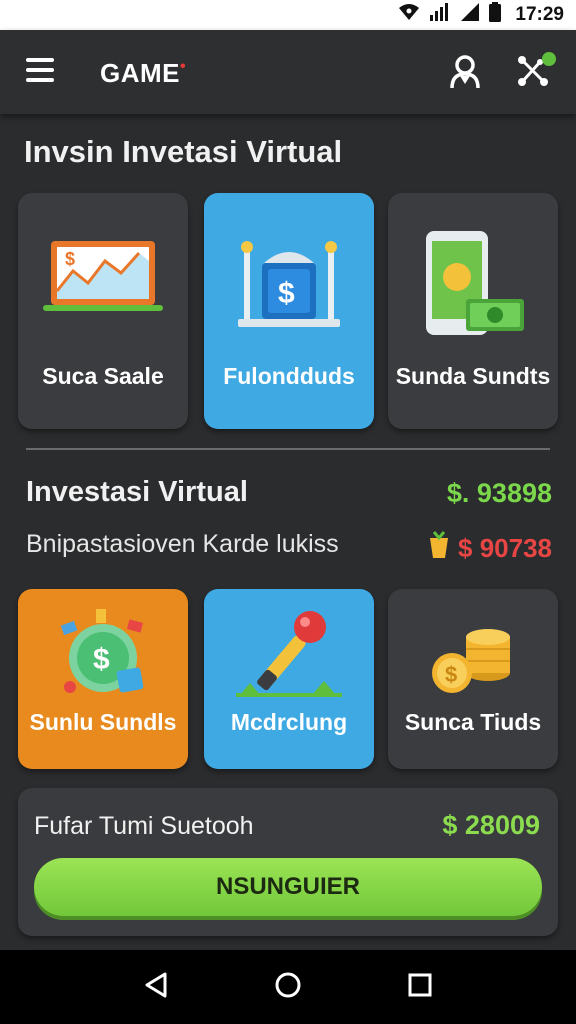 Image resolution: width=576 pixels, height=1024 pixels. I want to click on summary-label: Fufar Tumi Suetooh, so click(144, 826).